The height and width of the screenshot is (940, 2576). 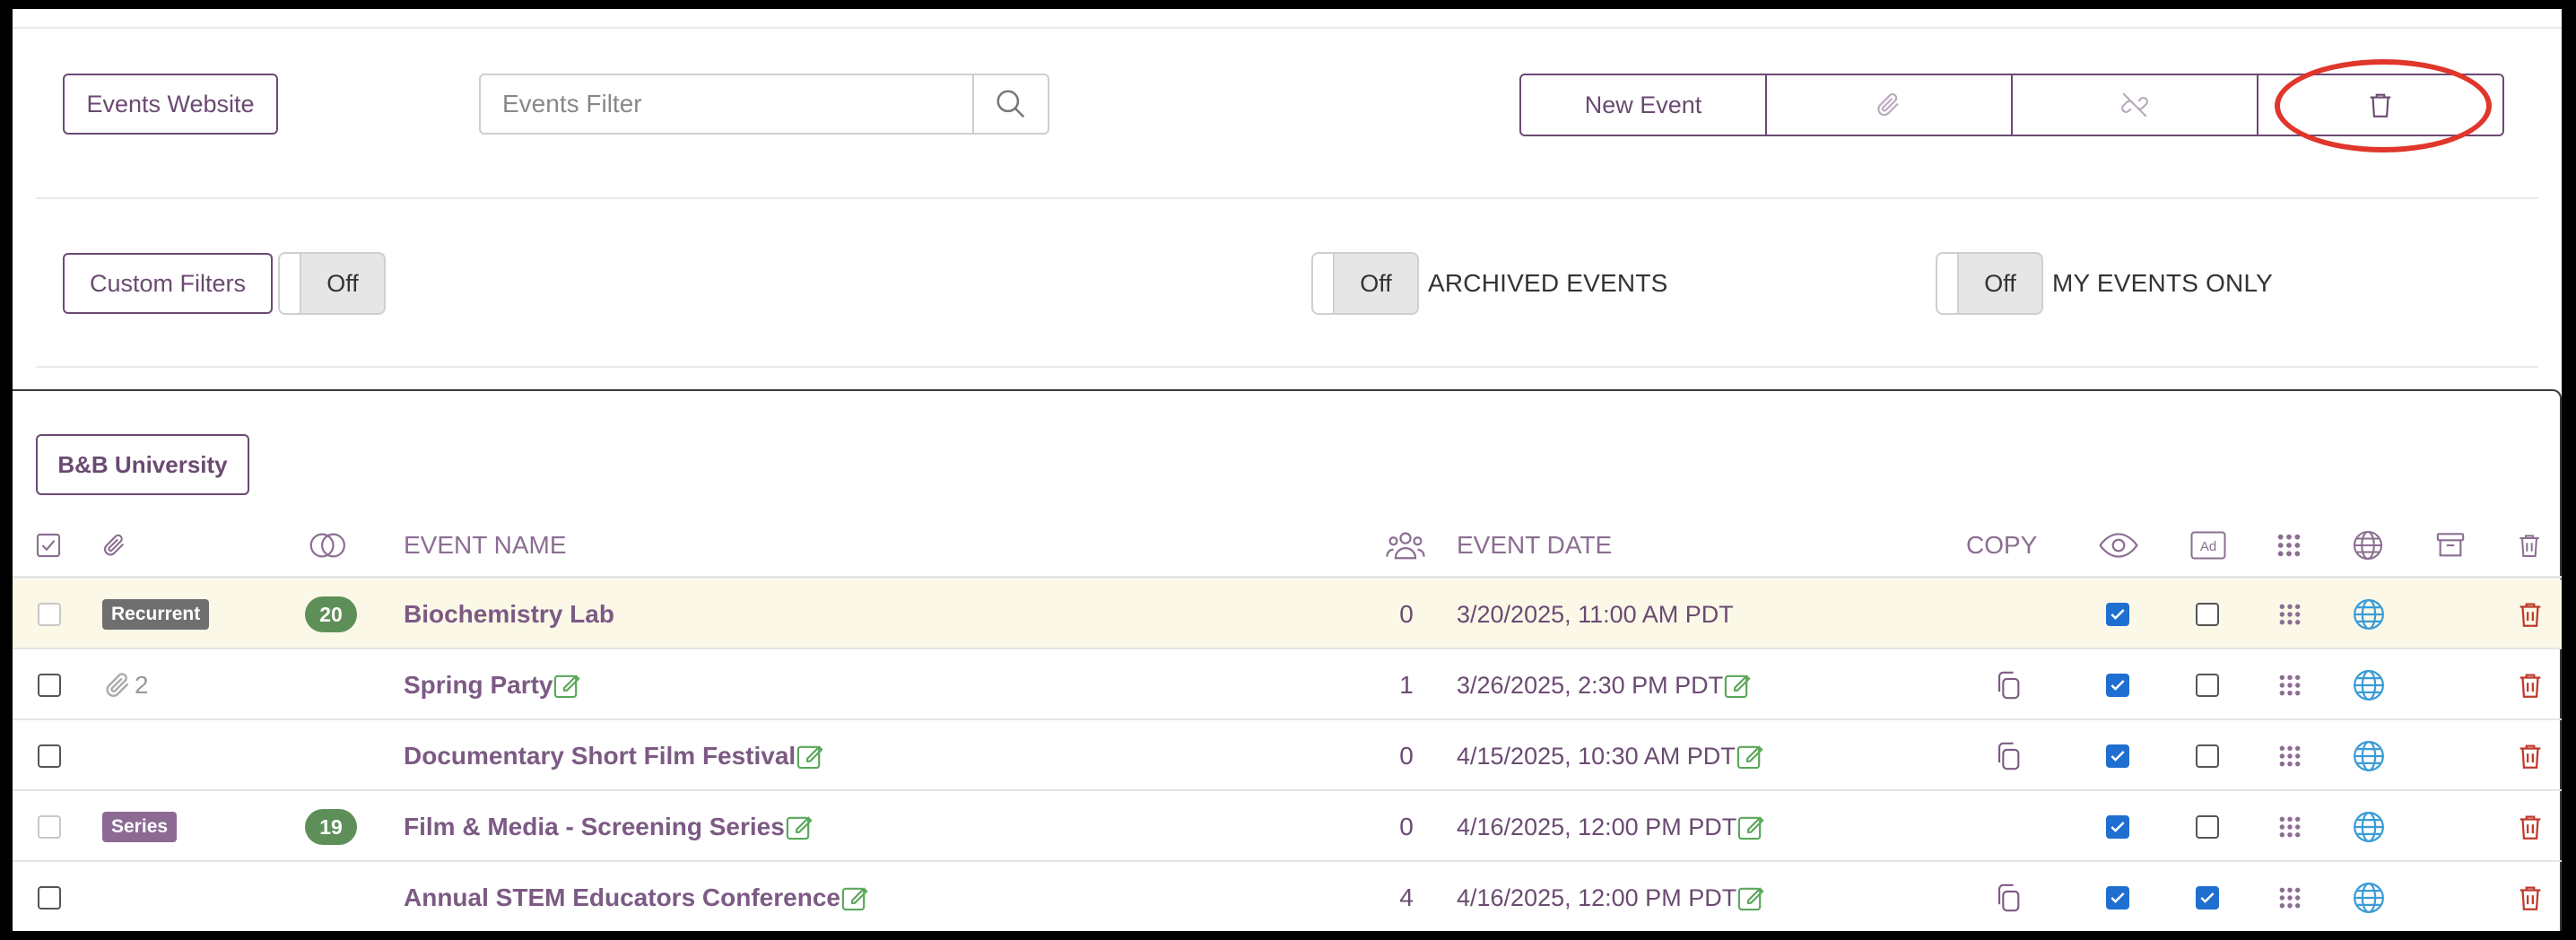 What do you see at coordinates (1406, 827) in the screenshot?
I see `attendee-count: 0` at bounding box center [1406, 827].